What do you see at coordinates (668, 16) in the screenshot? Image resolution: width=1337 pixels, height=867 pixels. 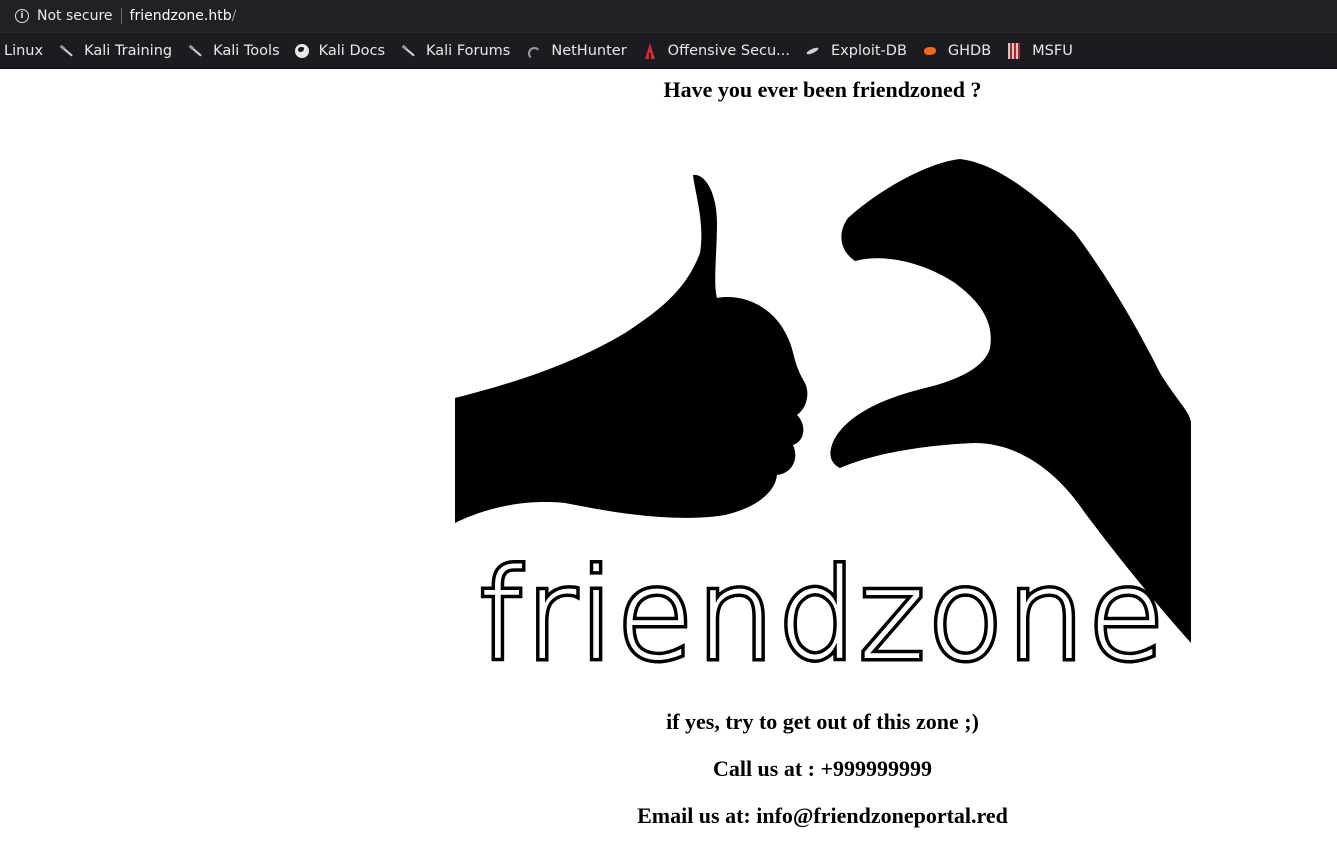 I see `address-bar: i Not secure friendzone.htb/` at bounding box center [668, 16].